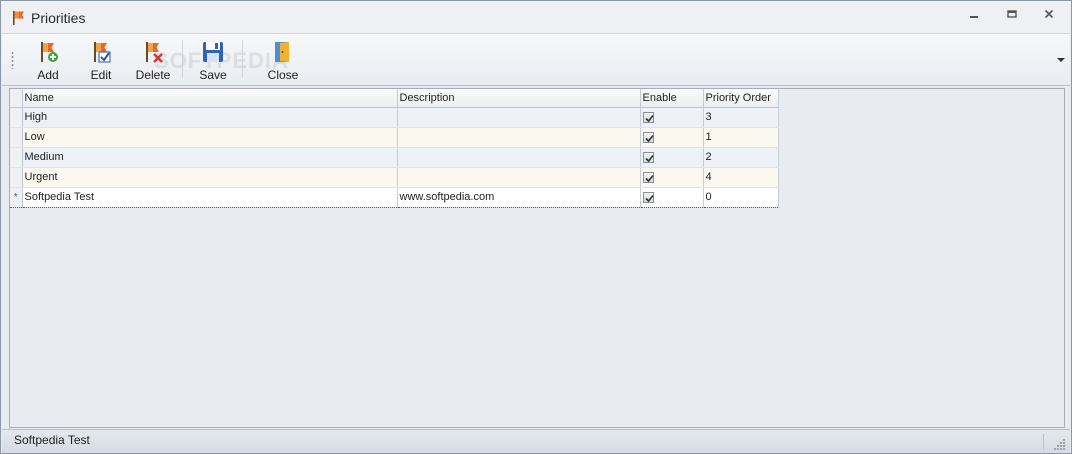 The width and height of the screenshot is (1072, 454). Describe the element at coordinates (213, 52) in the screenshot. I see `floppy-disk-icon` at that location.